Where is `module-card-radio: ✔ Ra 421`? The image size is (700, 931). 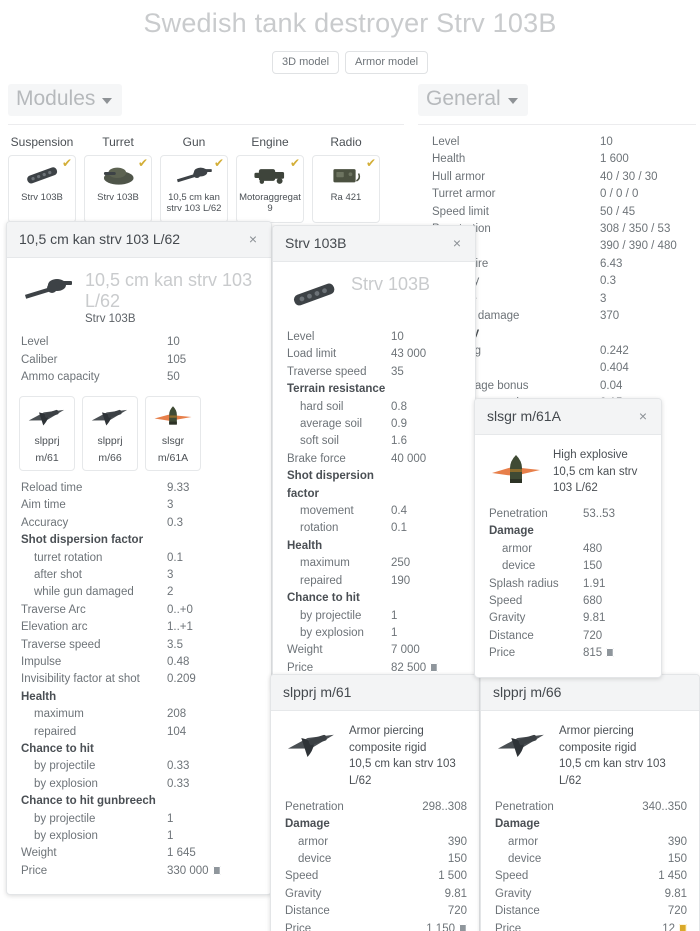 module-card-radio: ✔ Ra 421 is located at coordinates (346, 189).